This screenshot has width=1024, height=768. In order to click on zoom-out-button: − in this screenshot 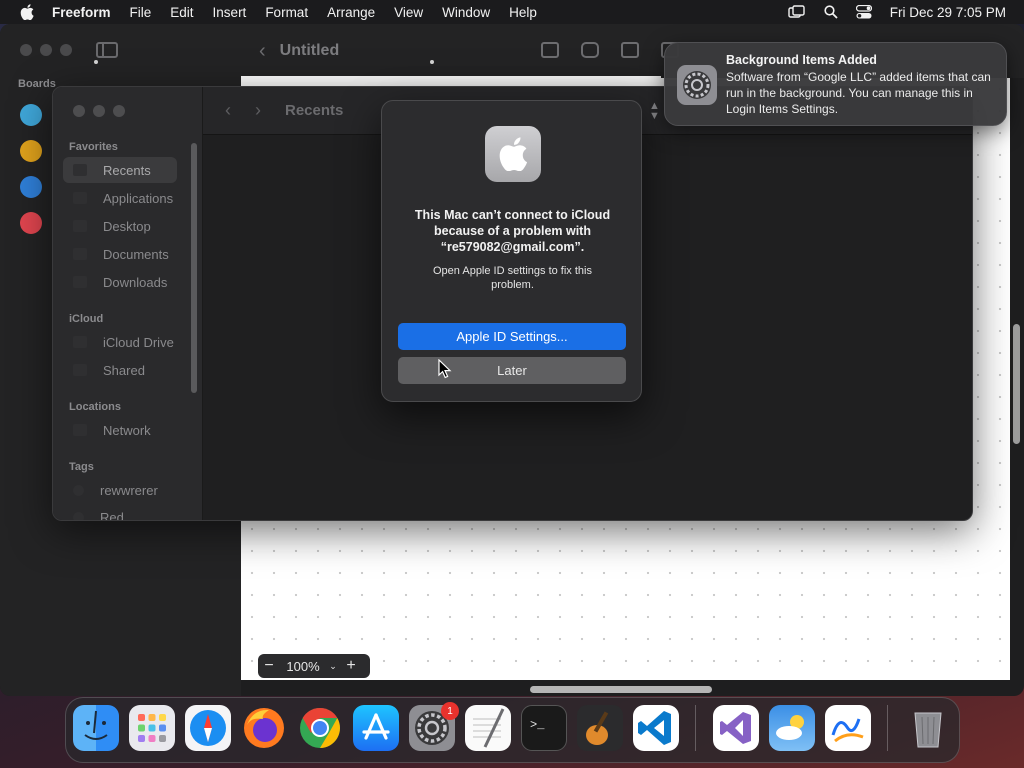, I will do `click(269, 666)`.